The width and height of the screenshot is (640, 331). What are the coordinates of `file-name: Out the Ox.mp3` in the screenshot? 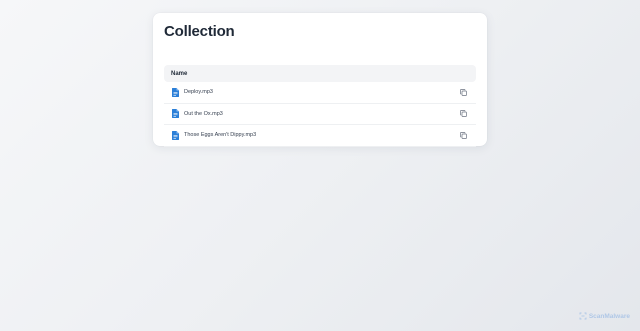 It's located at (321, 114).